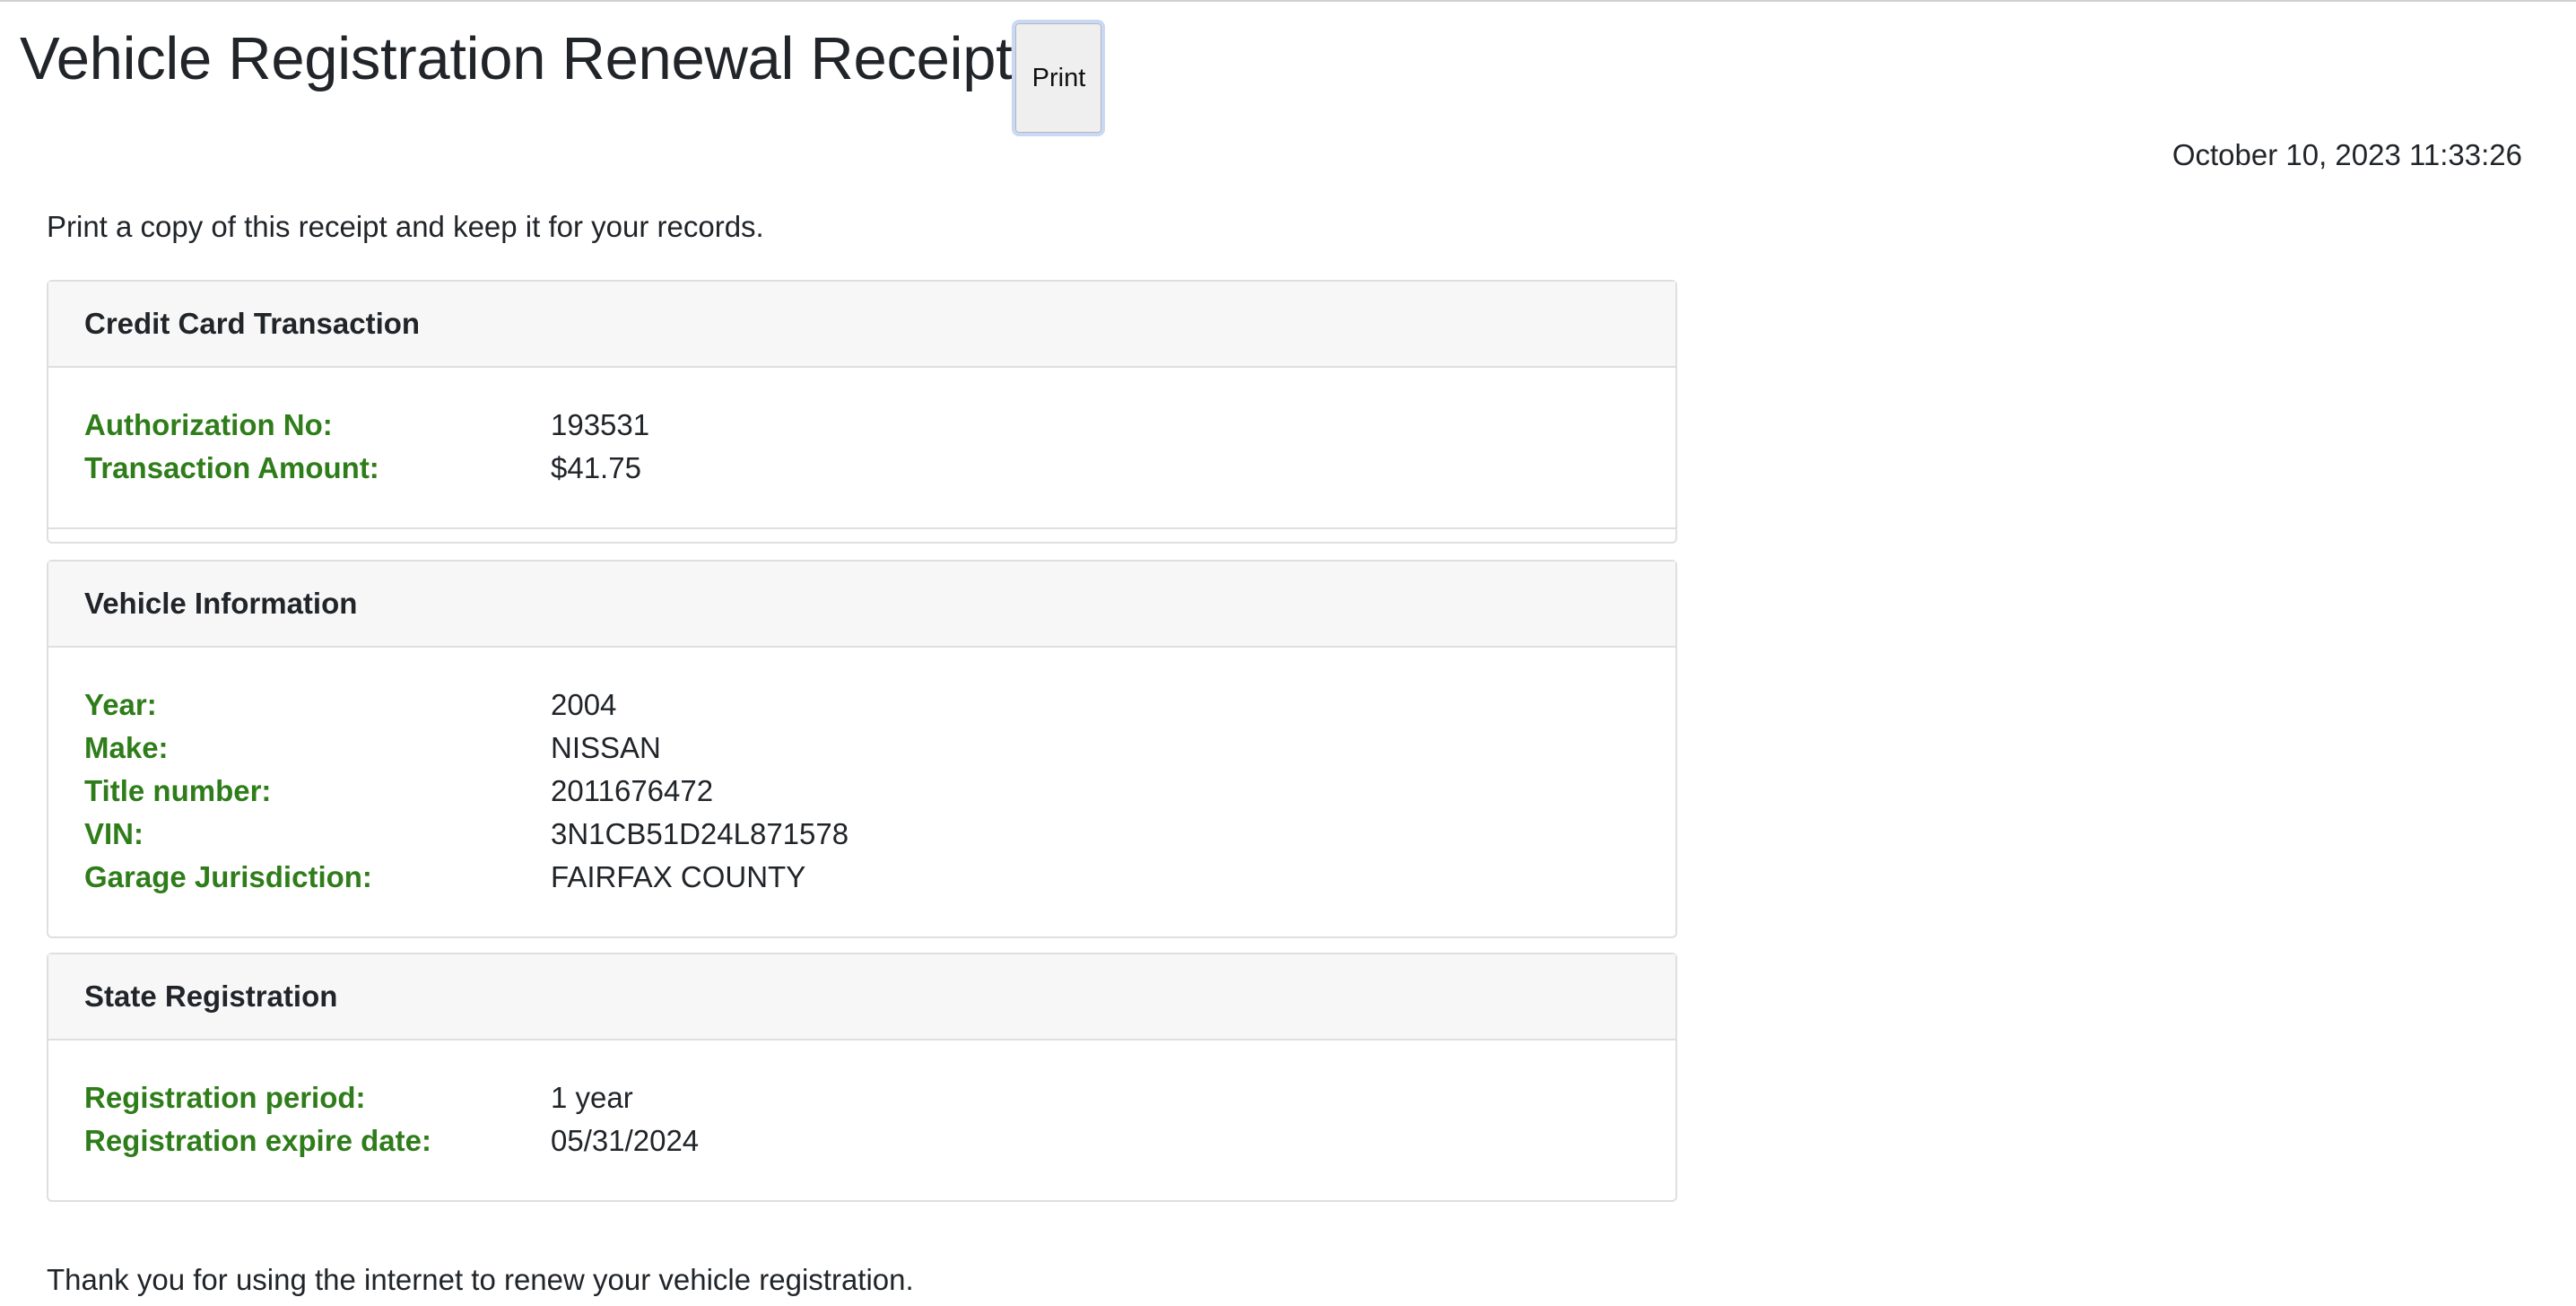 This screenshot has width=2576, height=1306. I want to click on detail-value: 2011676472, so click(632, 790).